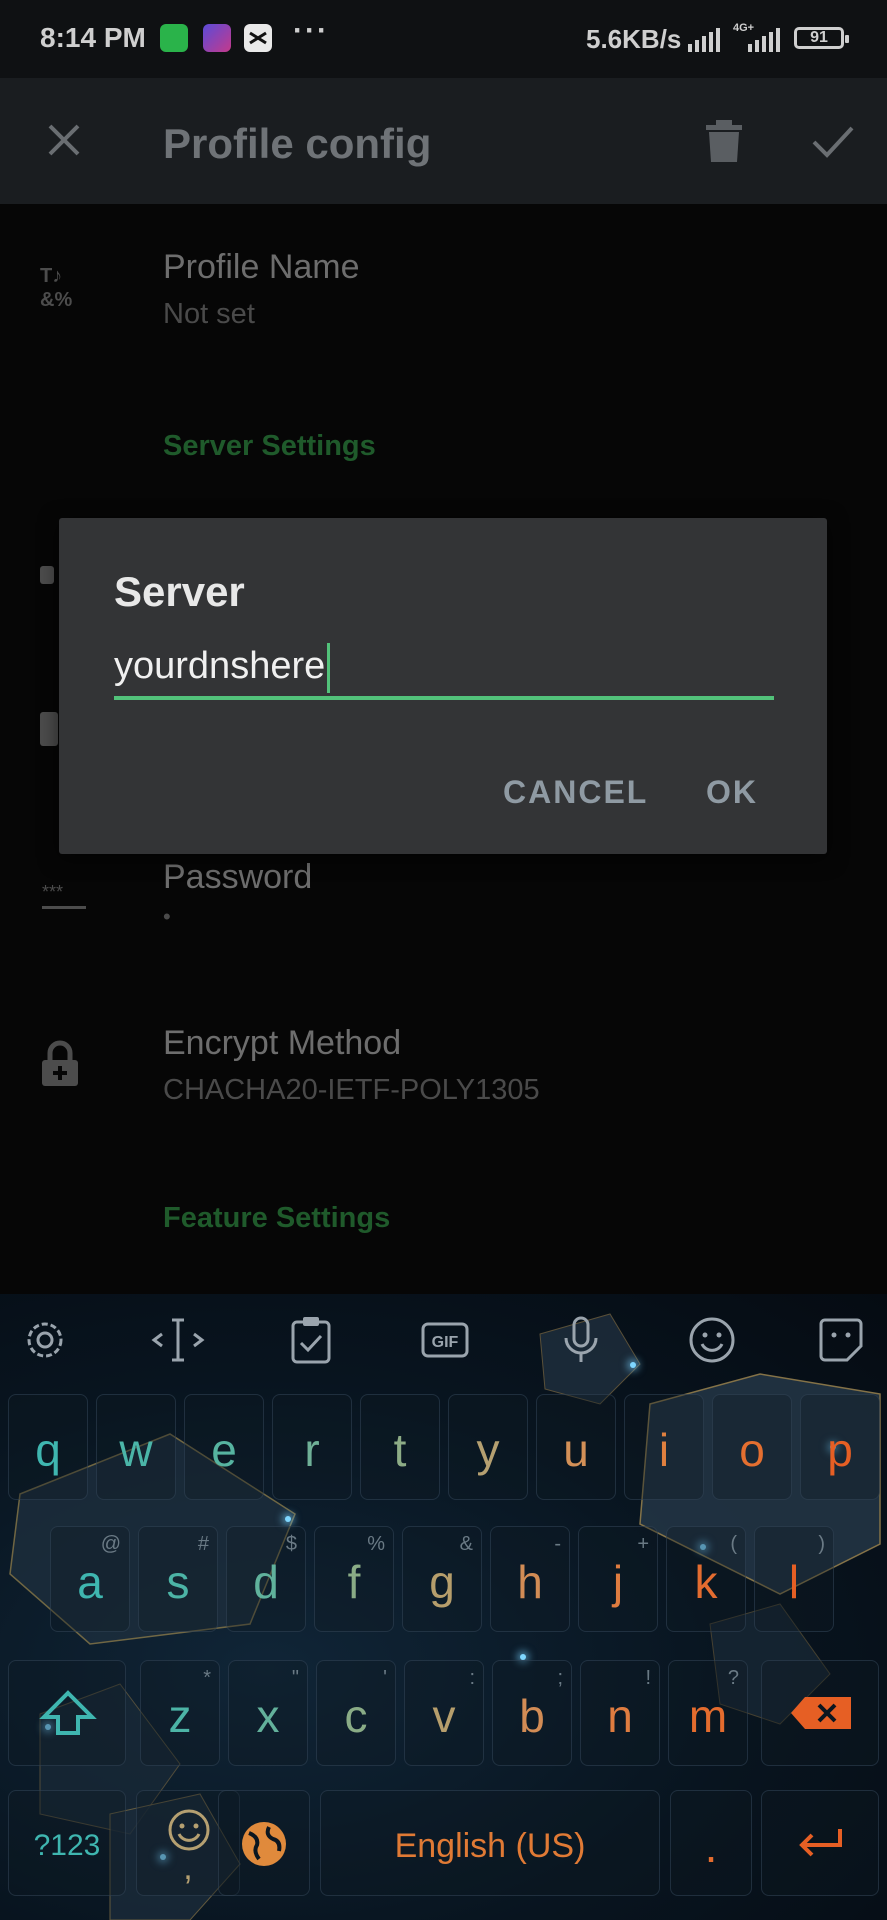 Image resolution: width=887 pixels, height=1920 pixels. I want to click on language-key, so click(264, 1843).